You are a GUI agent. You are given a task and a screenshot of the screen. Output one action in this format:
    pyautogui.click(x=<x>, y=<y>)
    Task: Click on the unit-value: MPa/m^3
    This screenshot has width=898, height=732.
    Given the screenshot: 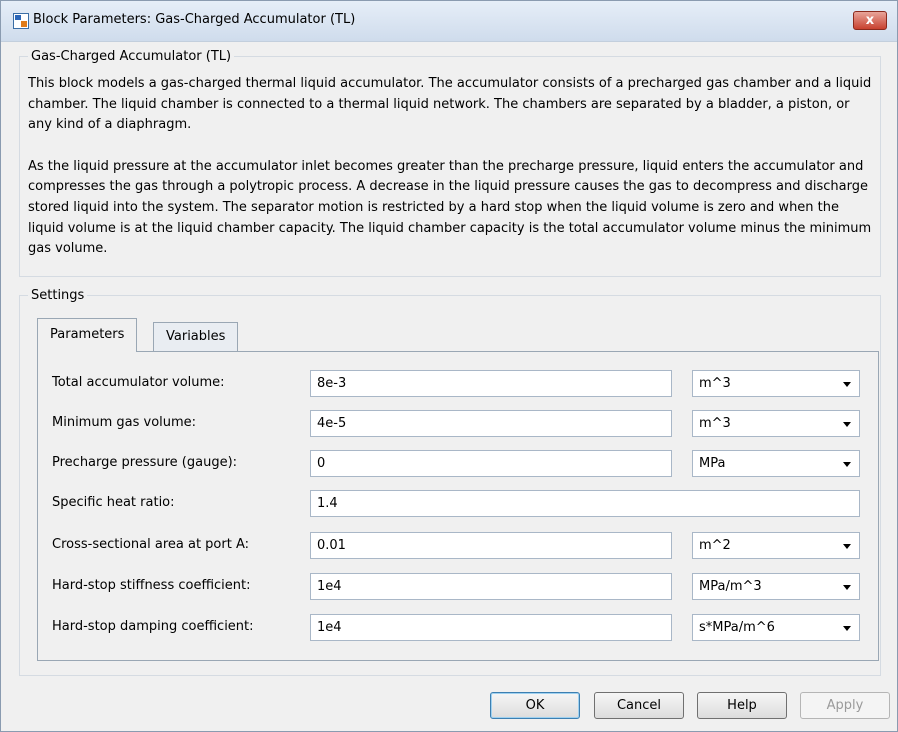 What is the action you would take?
    pyautogui.click(x=730, y=586)
    